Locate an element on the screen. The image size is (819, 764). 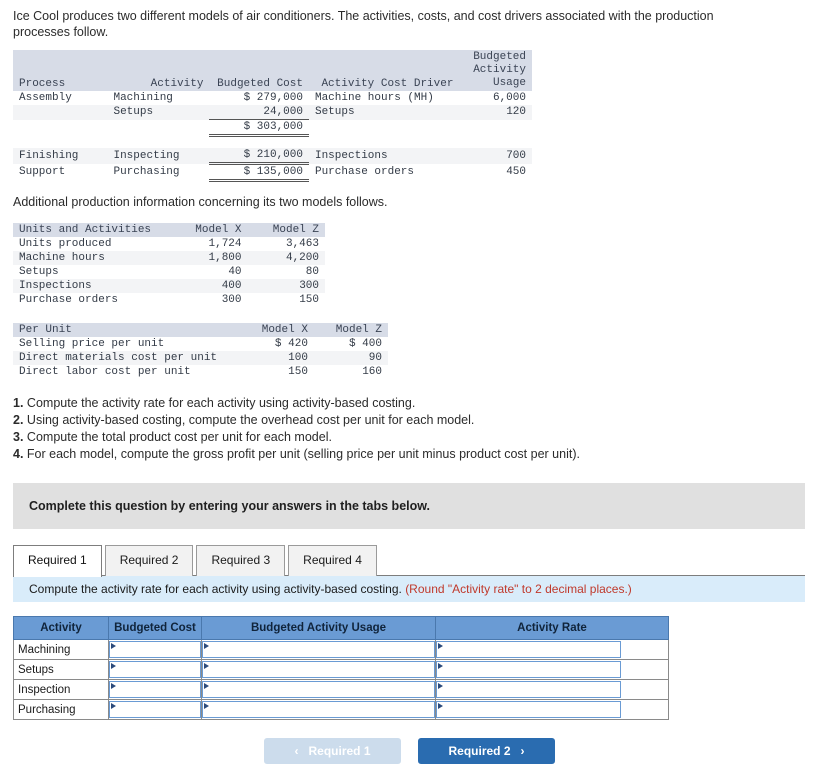
cell-model-x: 300 is located at coordinates (231, 300).